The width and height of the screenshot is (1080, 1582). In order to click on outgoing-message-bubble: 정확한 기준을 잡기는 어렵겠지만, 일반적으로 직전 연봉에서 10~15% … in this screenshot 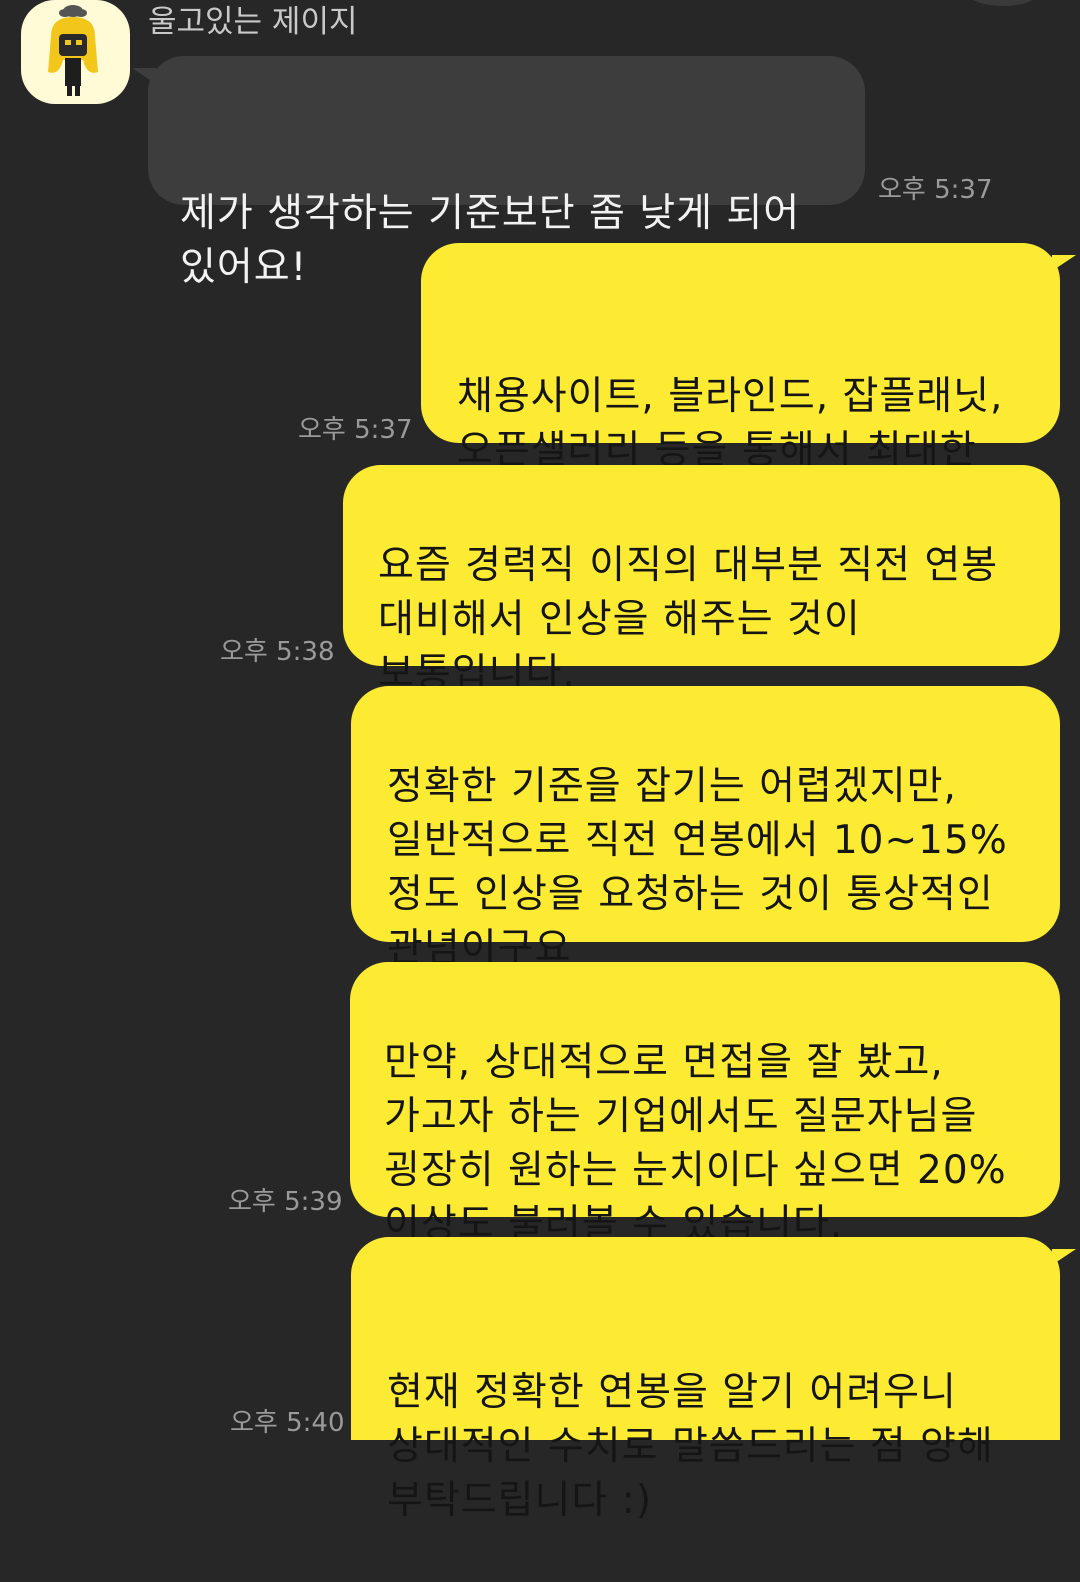, I will do `click(705, 828)`.